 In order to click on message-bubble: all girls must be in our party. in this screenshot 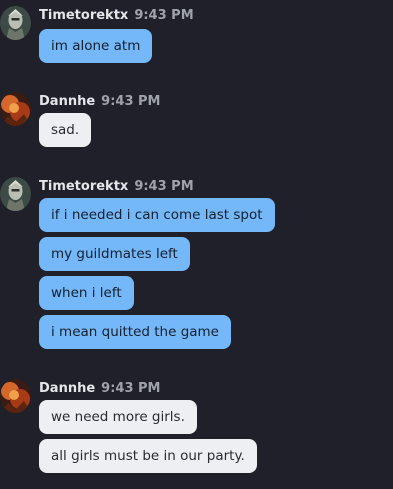, I will do `click(148, 456)`.